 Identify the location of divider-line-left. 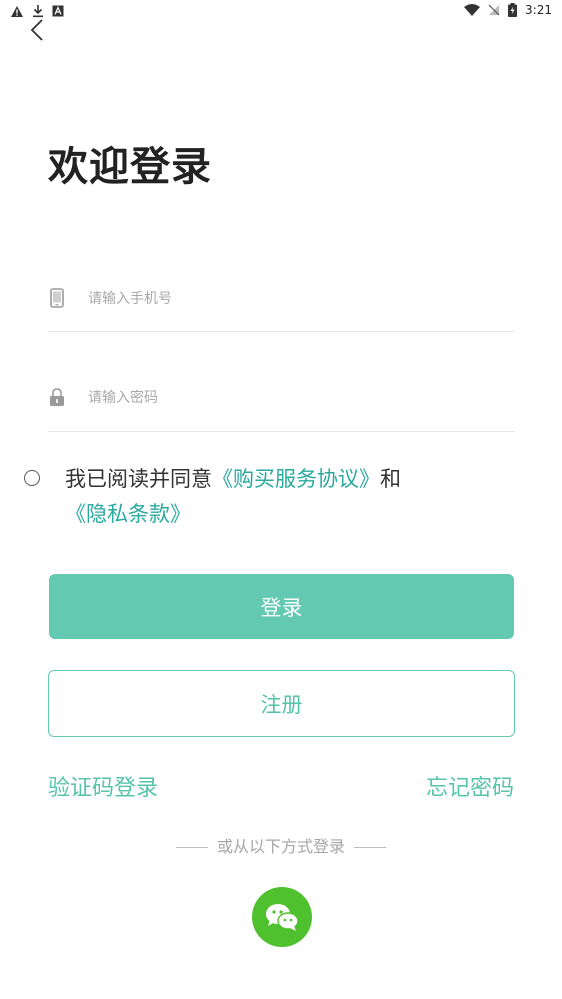
(191, 847).